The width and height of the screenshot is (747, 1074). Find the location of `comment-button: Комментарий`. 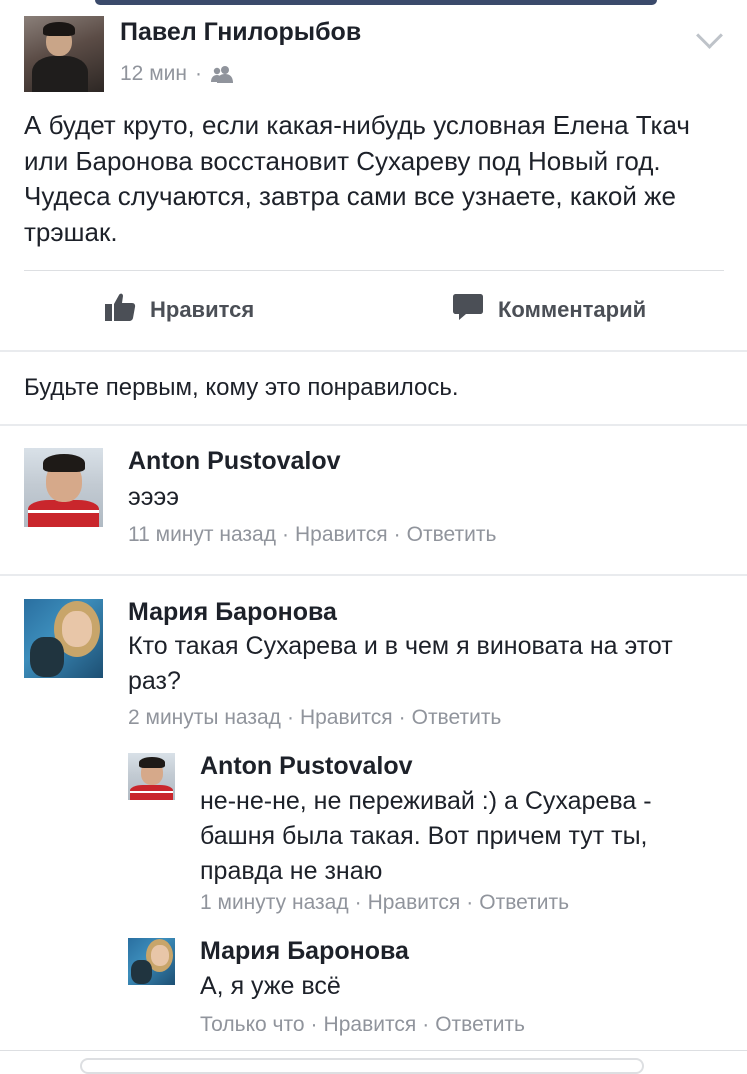

comment-button: Комментарий is located at coordinates (549, 310).